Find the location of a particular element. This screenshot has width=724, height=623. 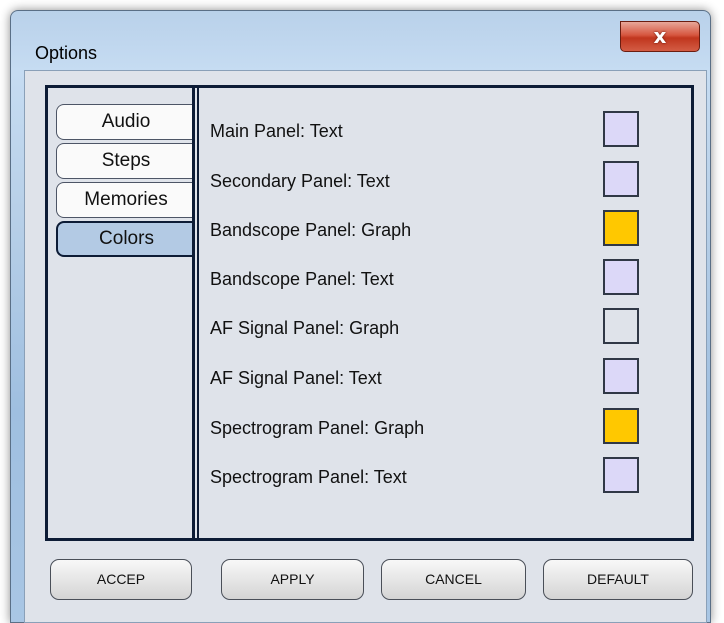

color-row-main-panel-text: Main Panel: Text is located at coordinates (450, 131).